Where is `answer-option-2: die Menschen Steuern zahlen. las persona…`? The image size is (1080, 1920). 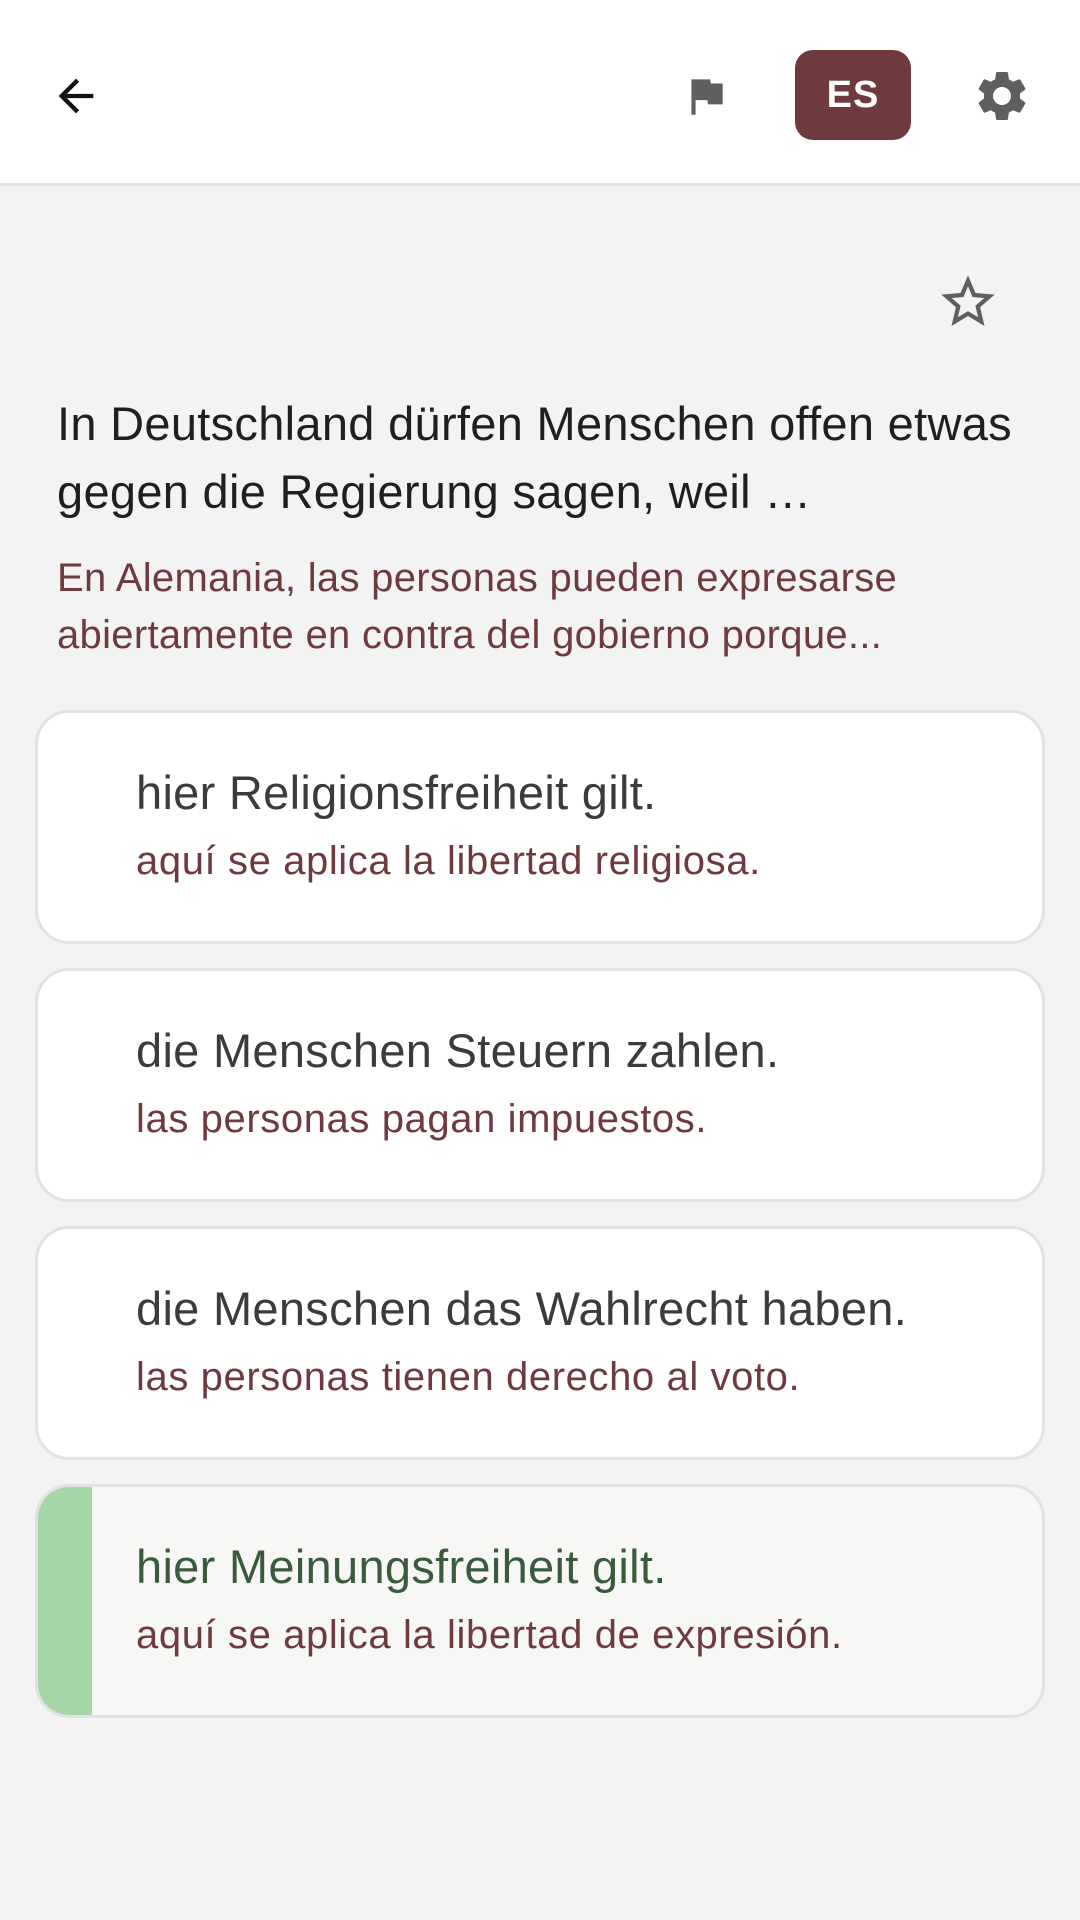
answer-option-2: die Menschen Steuern zahlen. las persona… is located at coordinates (540, 1085).